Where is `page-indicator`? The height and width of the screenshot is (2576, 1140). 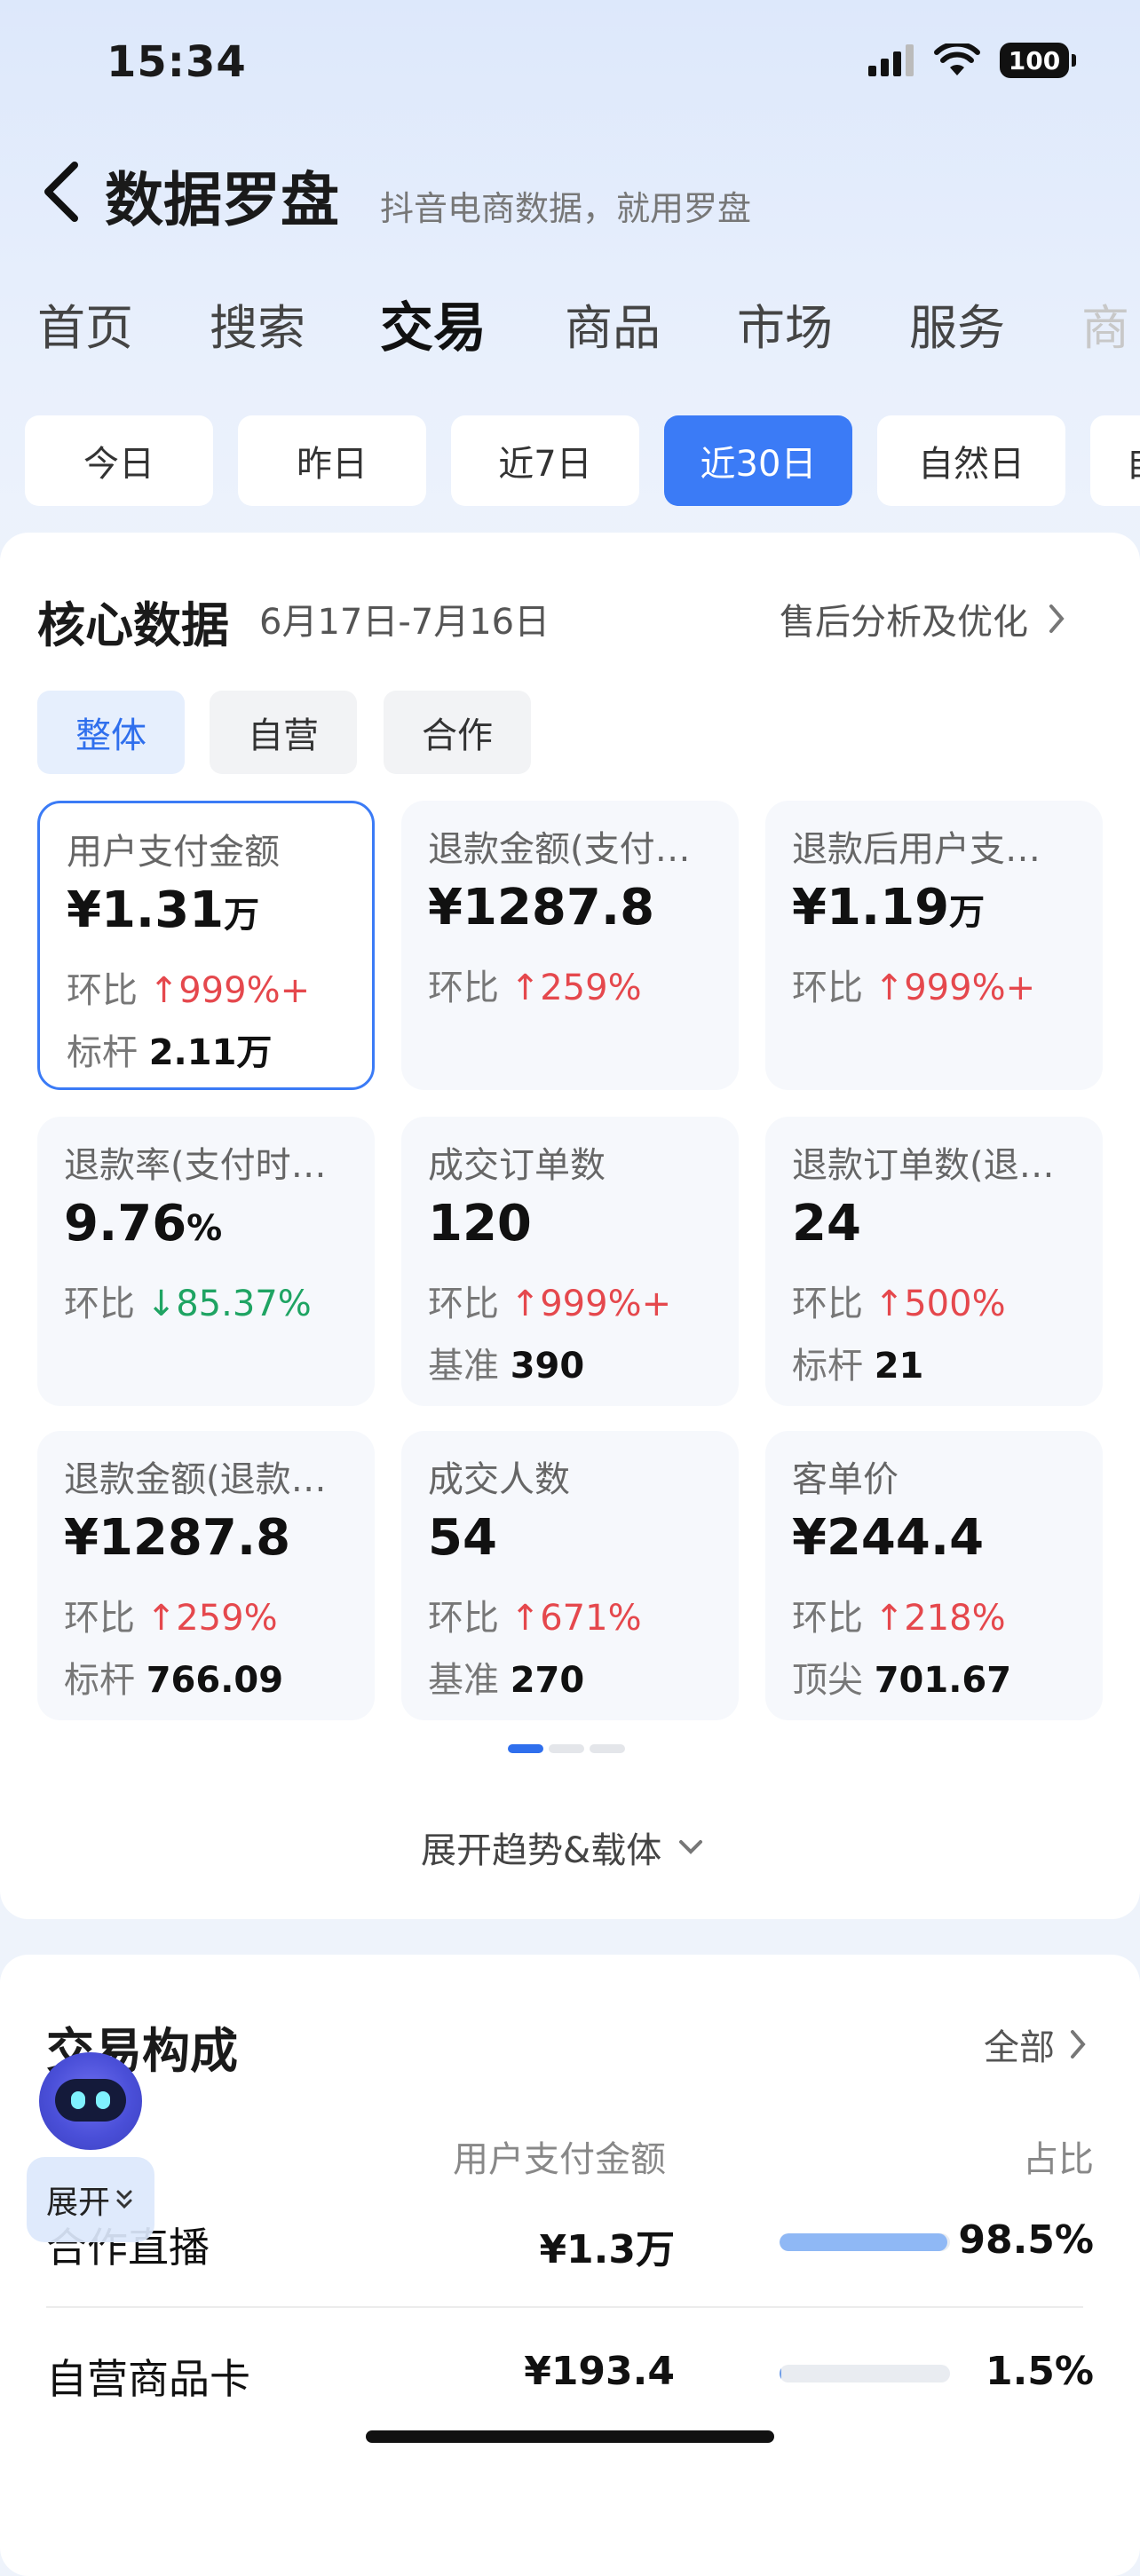 page-indicator is located at coordinates (566, 1748).